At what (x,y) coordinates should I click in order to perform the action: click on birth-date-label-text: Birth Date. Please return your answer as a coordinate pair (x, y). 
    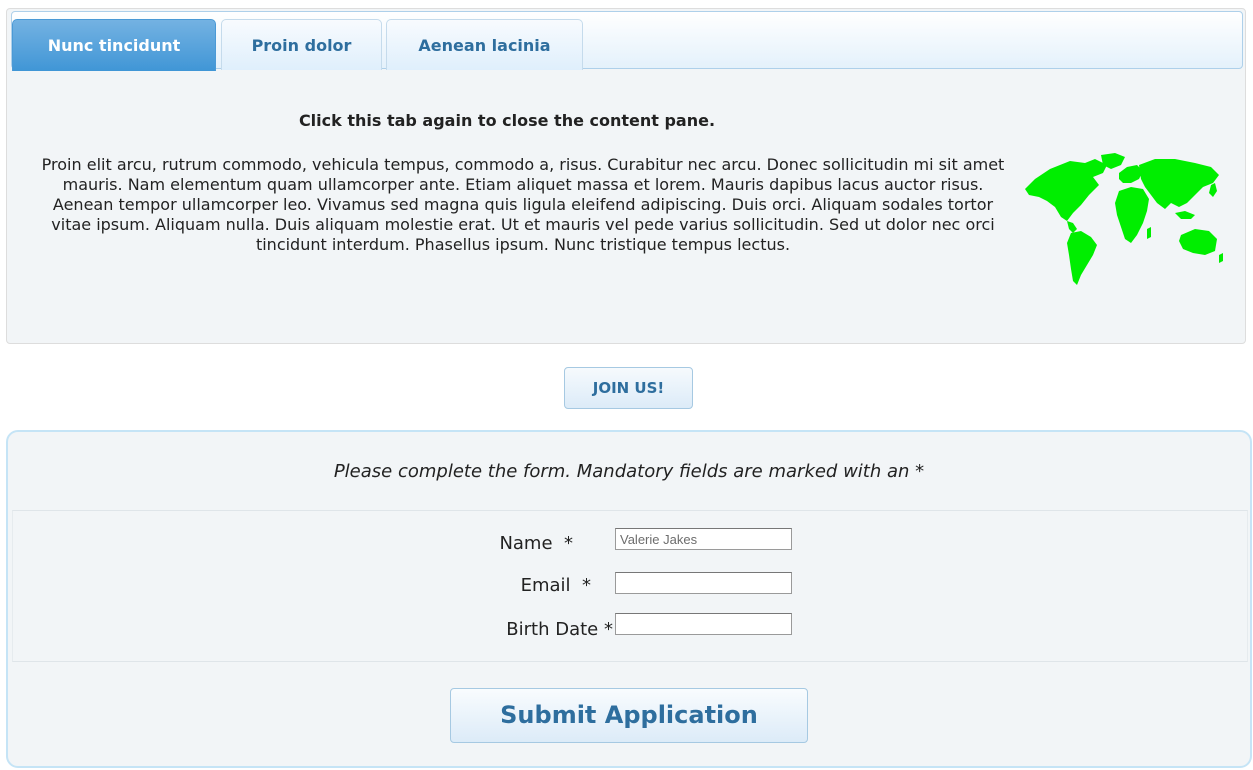
    Looking at the image, I should click on (552, 629).